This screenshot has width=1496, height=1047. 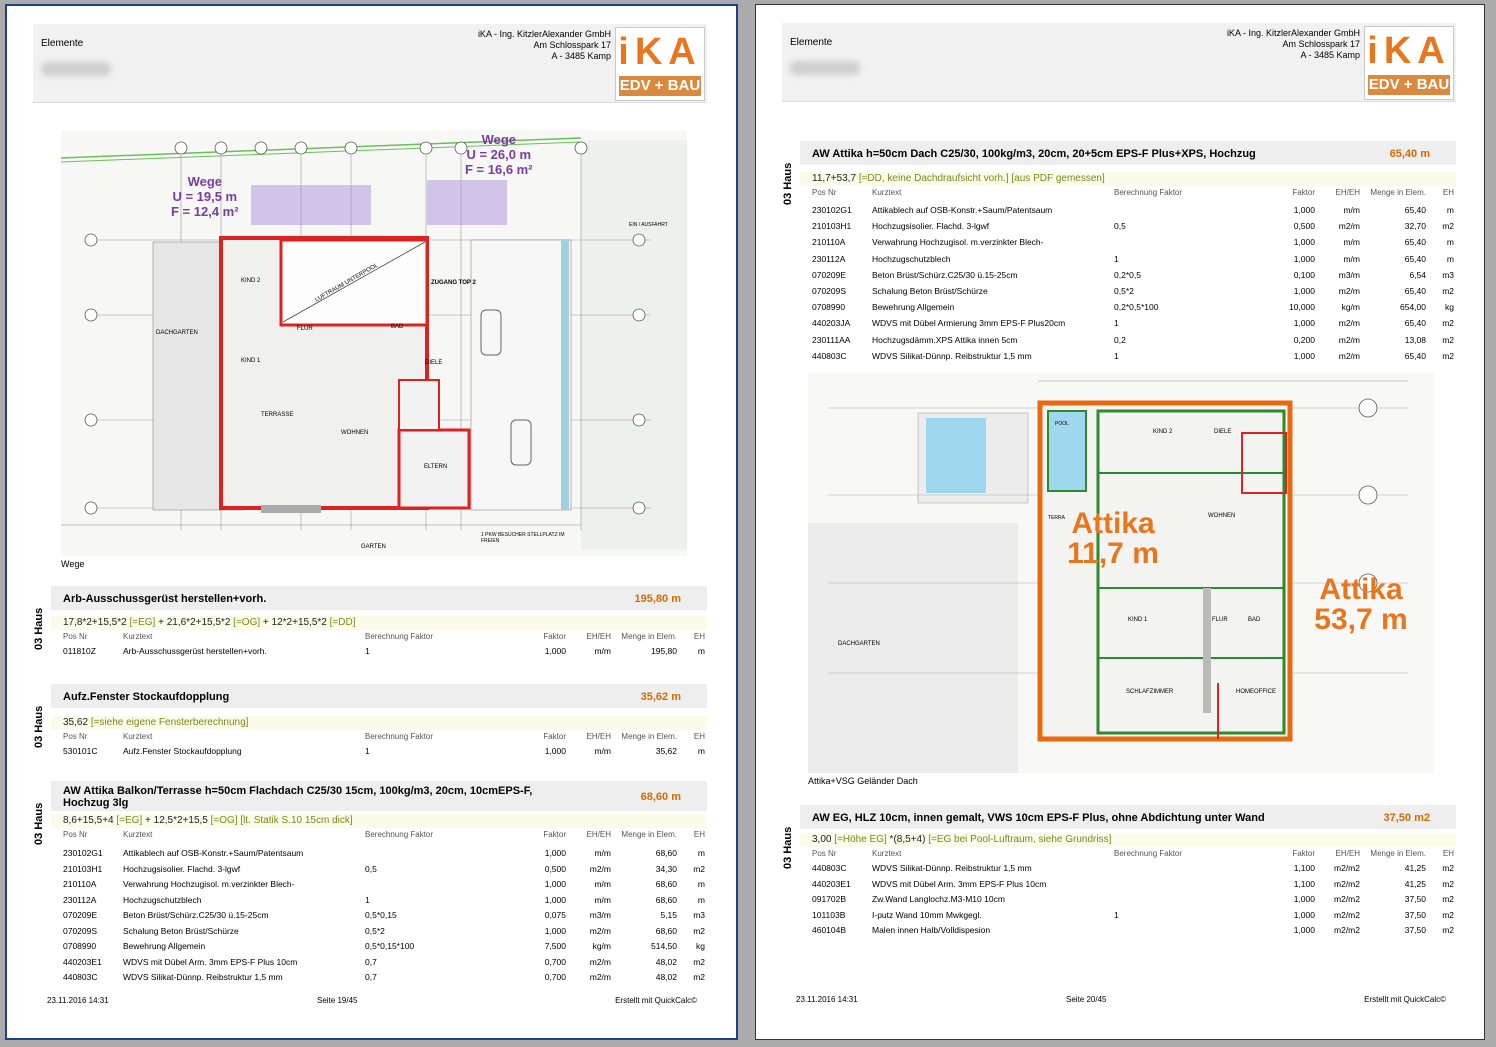 I want to click on cell-fak: 1,100, so click(x=1304, y=883).